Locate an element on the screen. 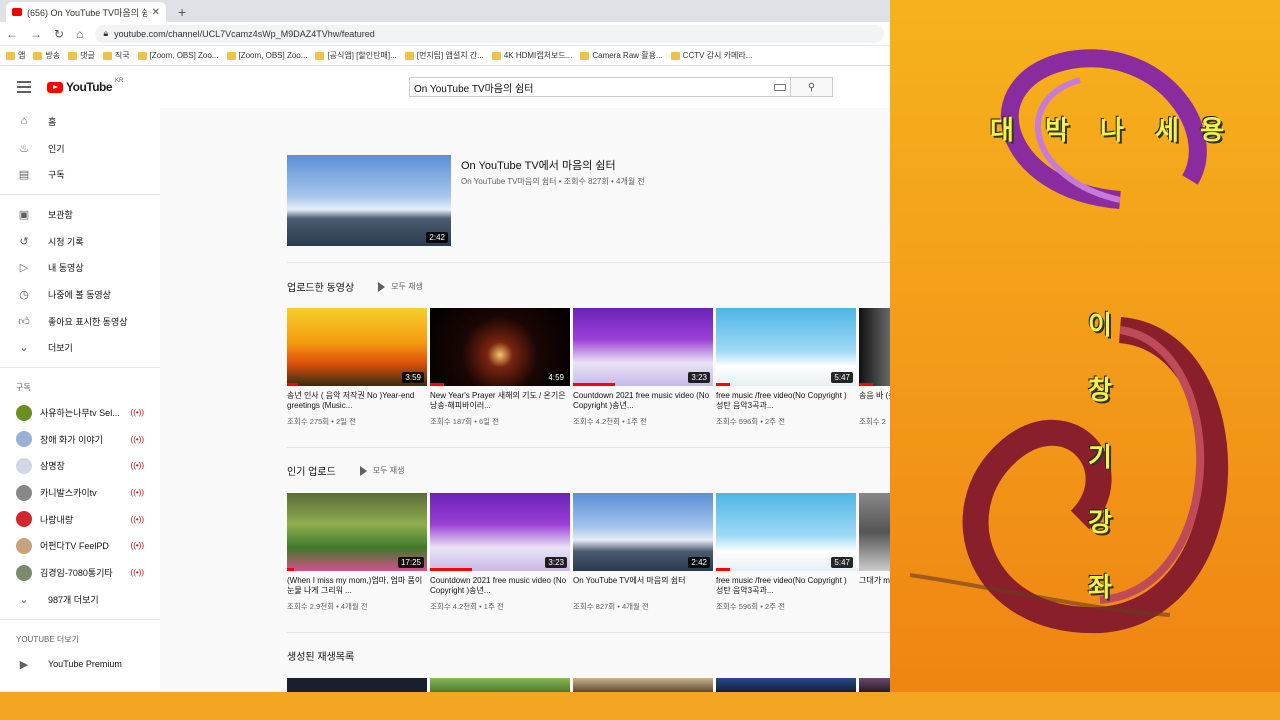 The height and width of the screenshot is (720, 1280). browser-tab: (656) On YouTube TV마음의 쉼터 ✕ is located at coordinates (86, 12).